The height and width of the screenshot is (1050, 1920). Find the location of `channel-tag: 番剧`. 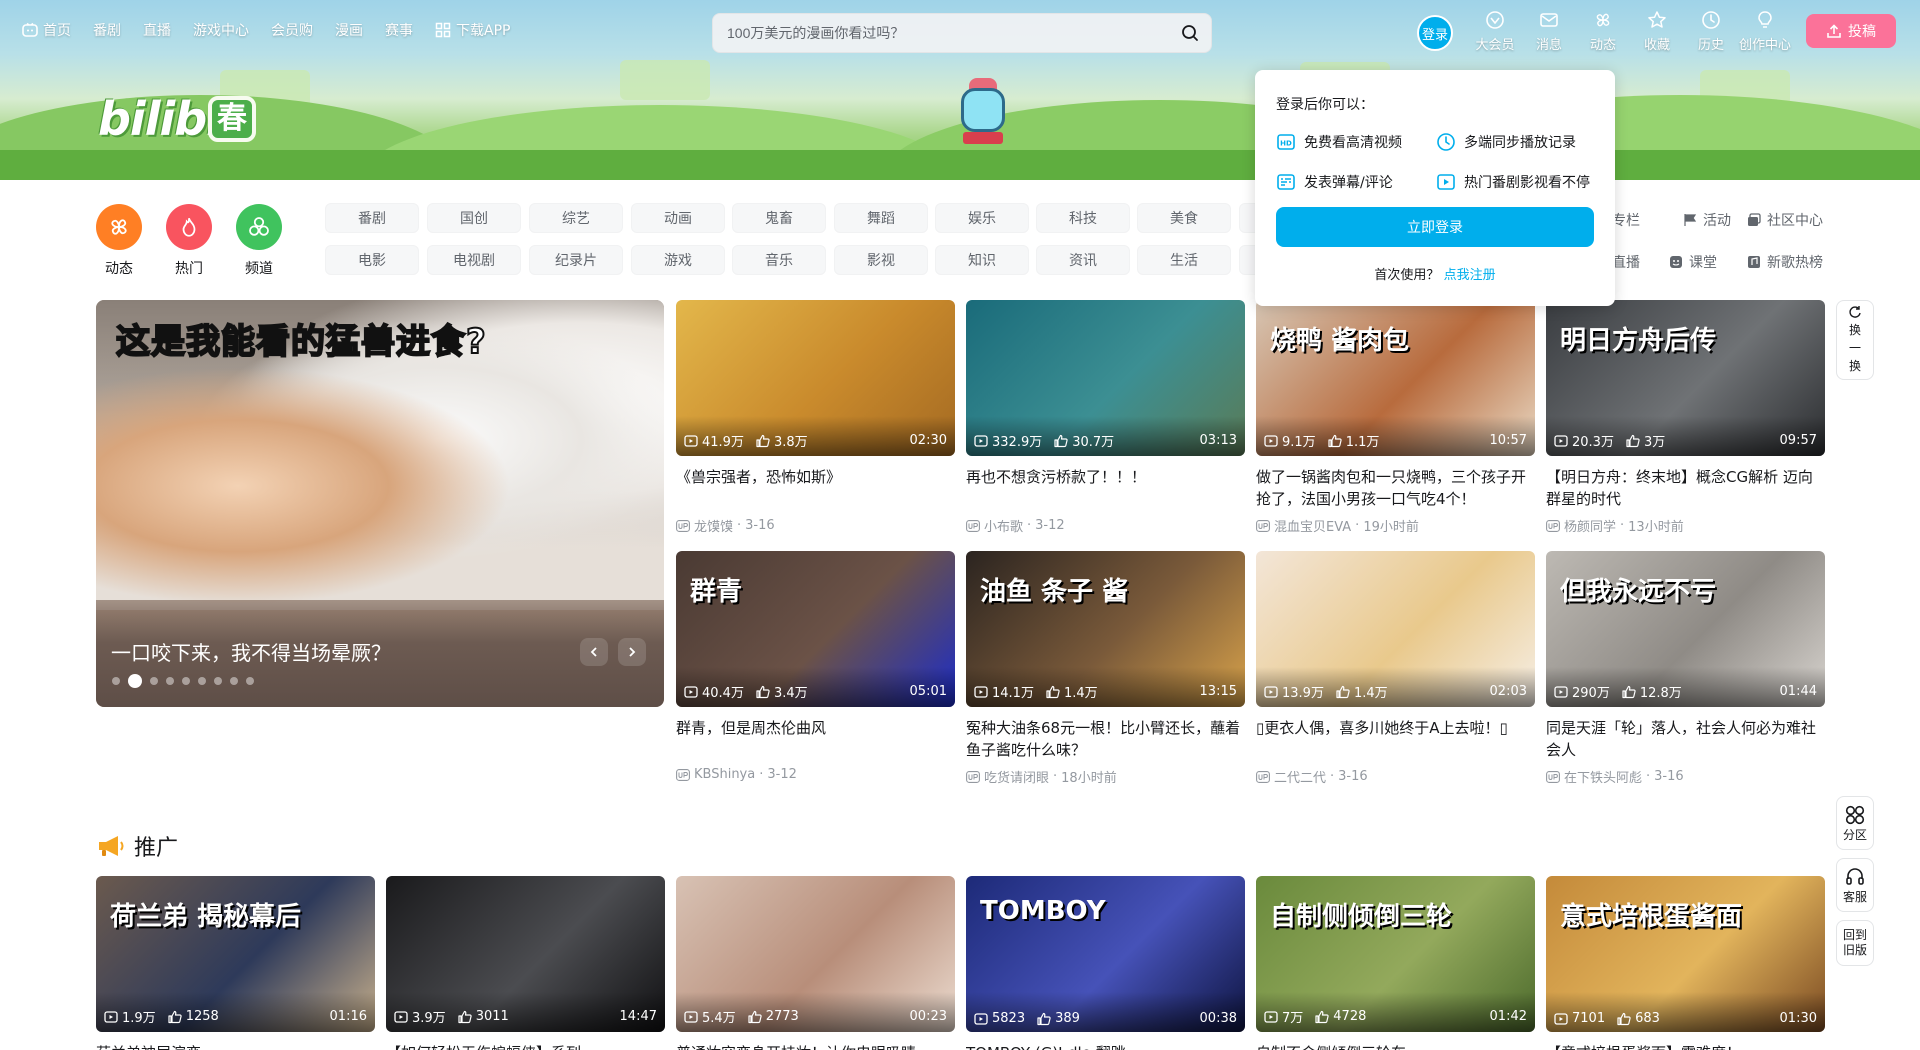

channel-tag: 番剧 is located at coordinates (372, 218).